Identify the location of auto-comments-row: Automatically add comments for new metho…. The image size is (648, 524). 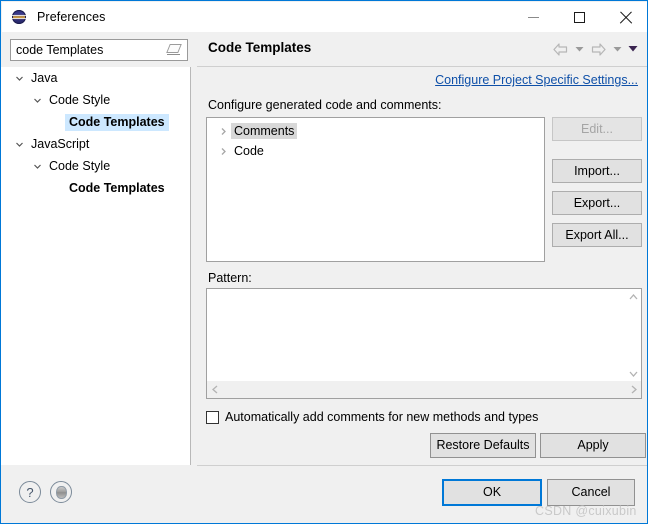
(372, 417).